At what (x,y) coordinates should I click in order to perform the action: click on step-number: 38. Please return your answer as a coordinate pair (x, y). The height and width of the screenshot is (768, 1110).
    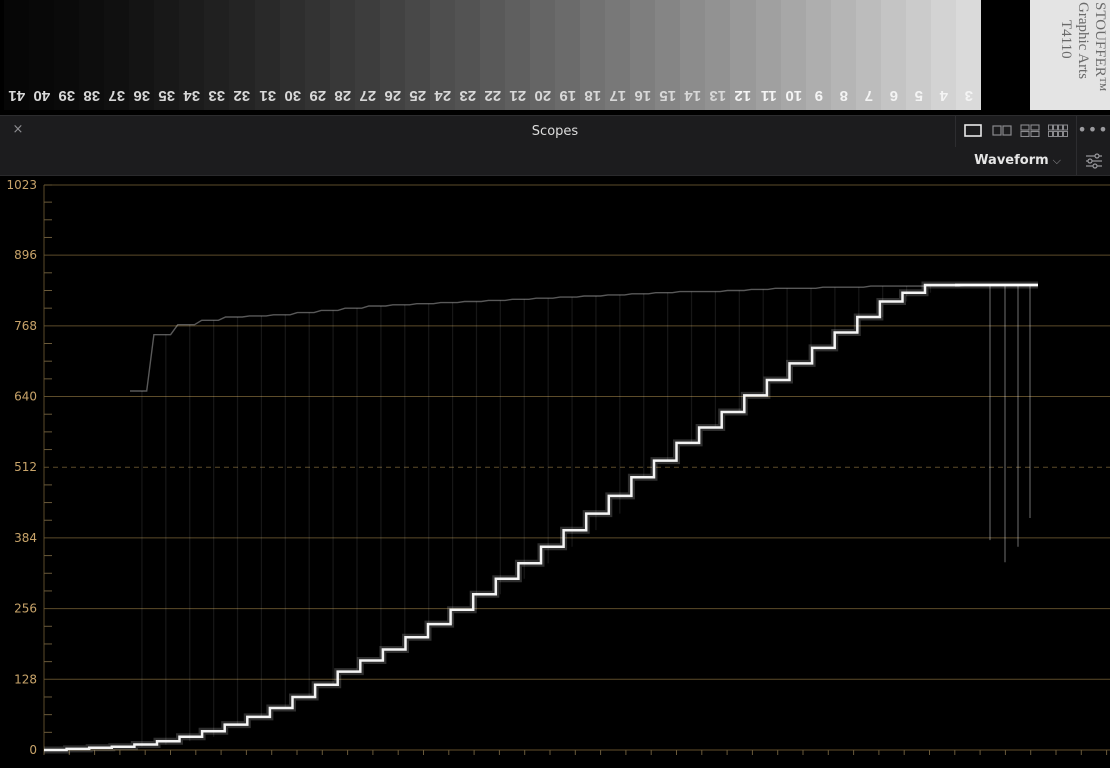
    Looking at the image, I should click on (92, 95).